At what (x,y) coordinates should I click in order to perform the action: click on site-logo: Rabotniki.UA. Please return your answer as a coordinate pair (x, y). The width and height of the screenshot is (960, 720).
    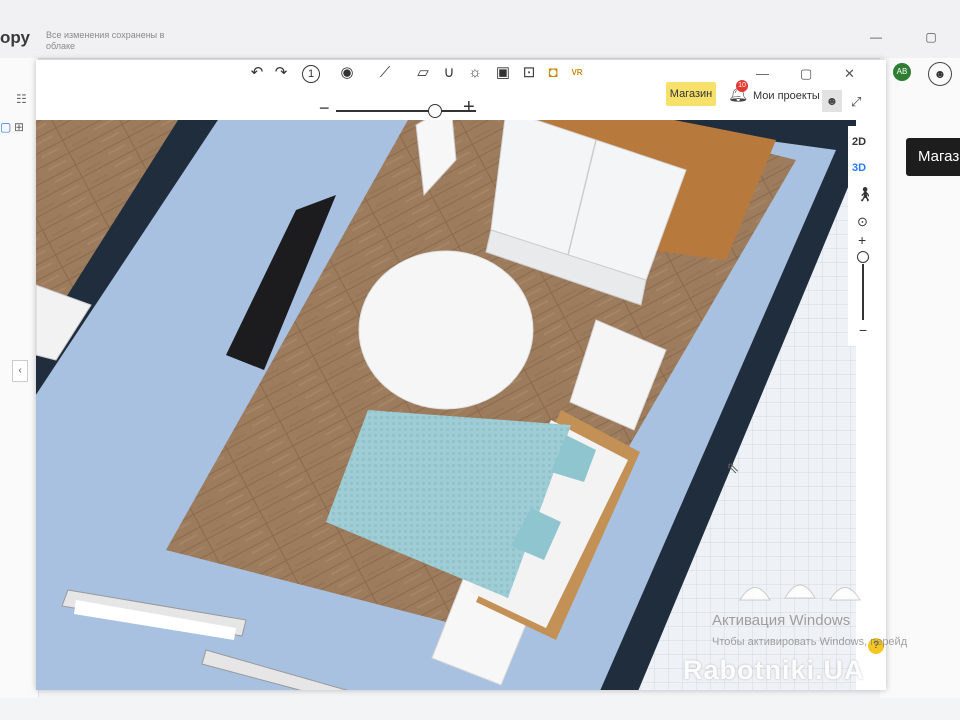
    Looking at the image, I should click on (774, 670).